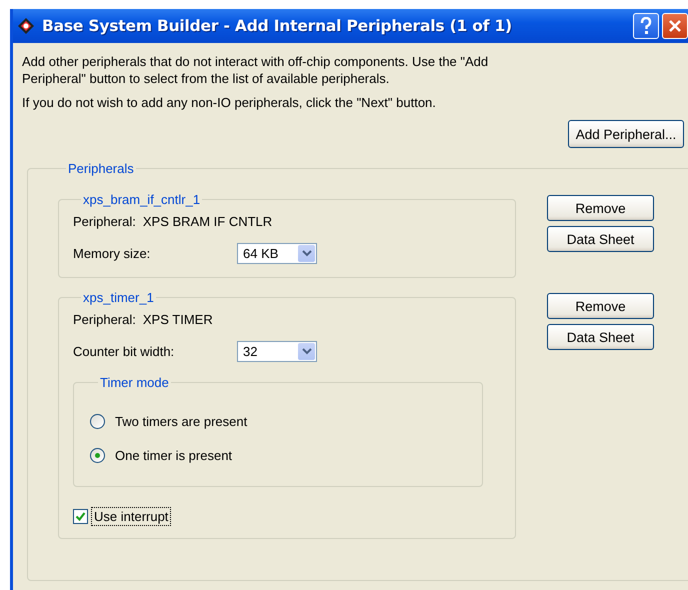 This screenshot has height=590, width=688. I want to click on peripheral-type: XPS TIMER, so click(177, 319).